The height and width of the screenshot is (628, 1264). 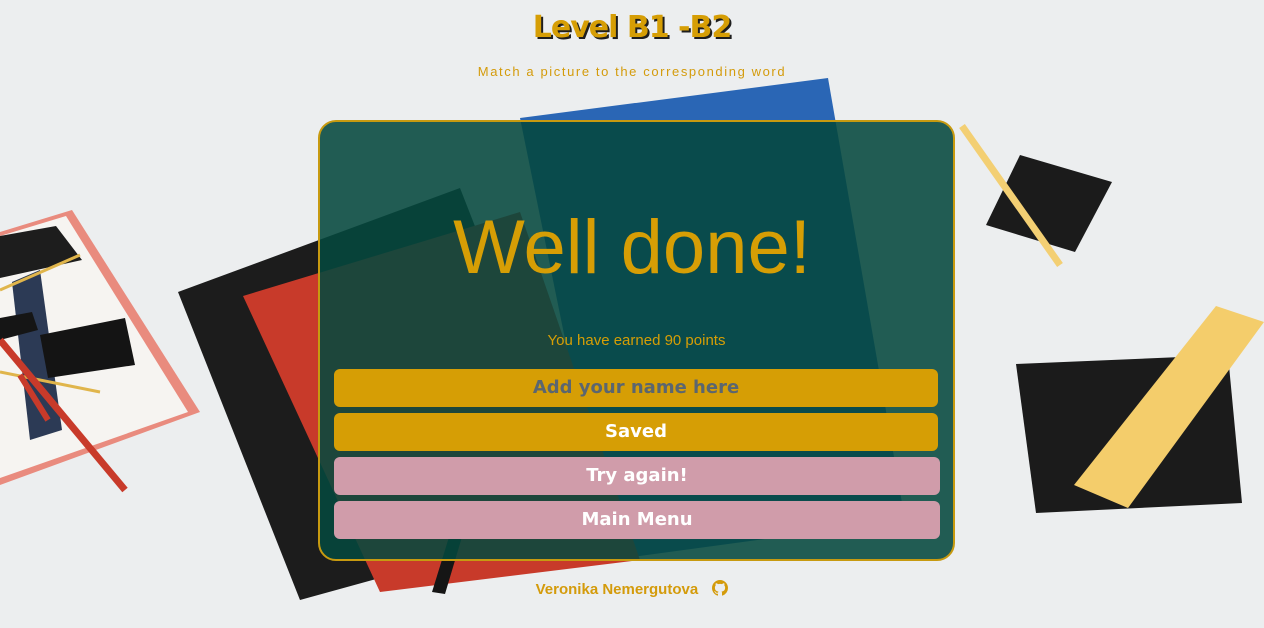 I want to click on main-menu-button: Main Menu, so click(x=637, y=520).